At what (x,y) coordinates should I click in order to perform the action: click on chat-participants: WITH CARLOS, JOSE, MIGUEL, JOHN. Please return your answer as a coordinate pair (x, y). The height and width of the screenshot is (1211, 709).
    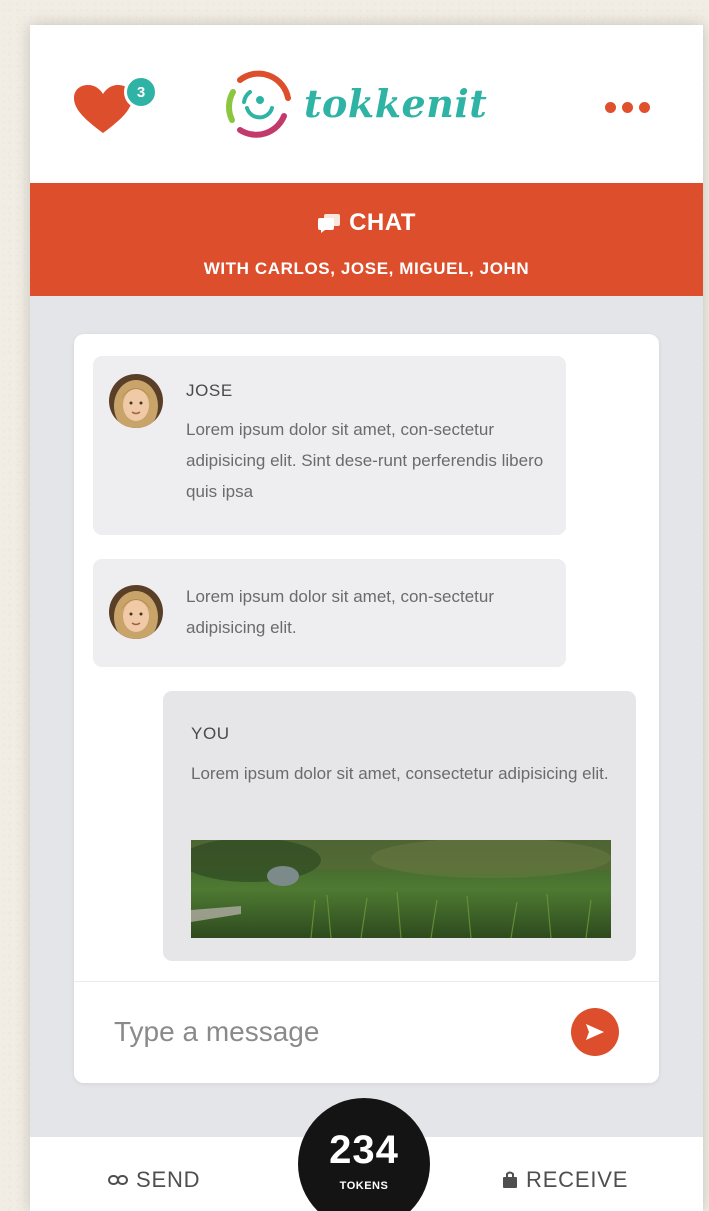
    Looking at the image, I should click on (366, 268).